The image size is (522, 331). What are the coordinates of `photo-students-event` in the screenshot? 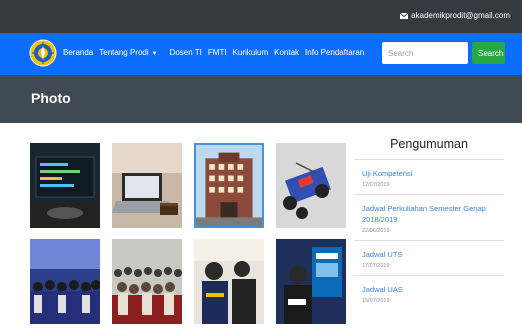 It's located at (229, 281).